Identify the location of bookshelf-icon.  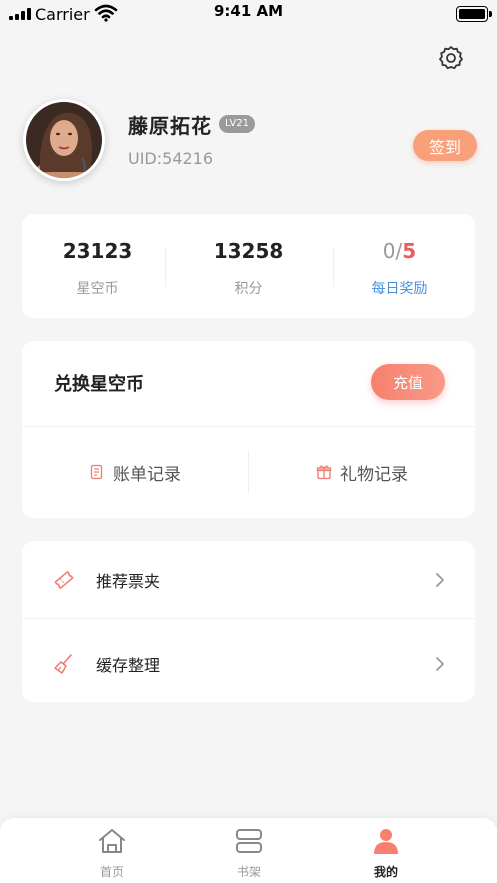
(249, 841).